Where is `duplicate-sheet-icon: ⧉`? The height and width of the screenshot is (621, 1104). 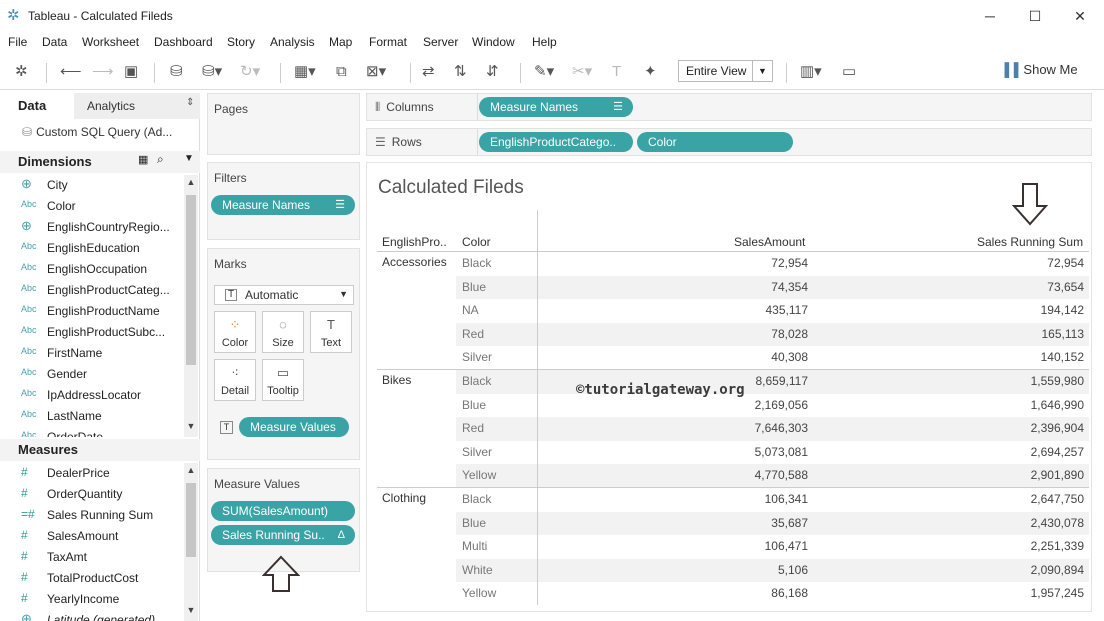
duplicate-sheet-icon: ⧉ is located at coordinates (341, 72).